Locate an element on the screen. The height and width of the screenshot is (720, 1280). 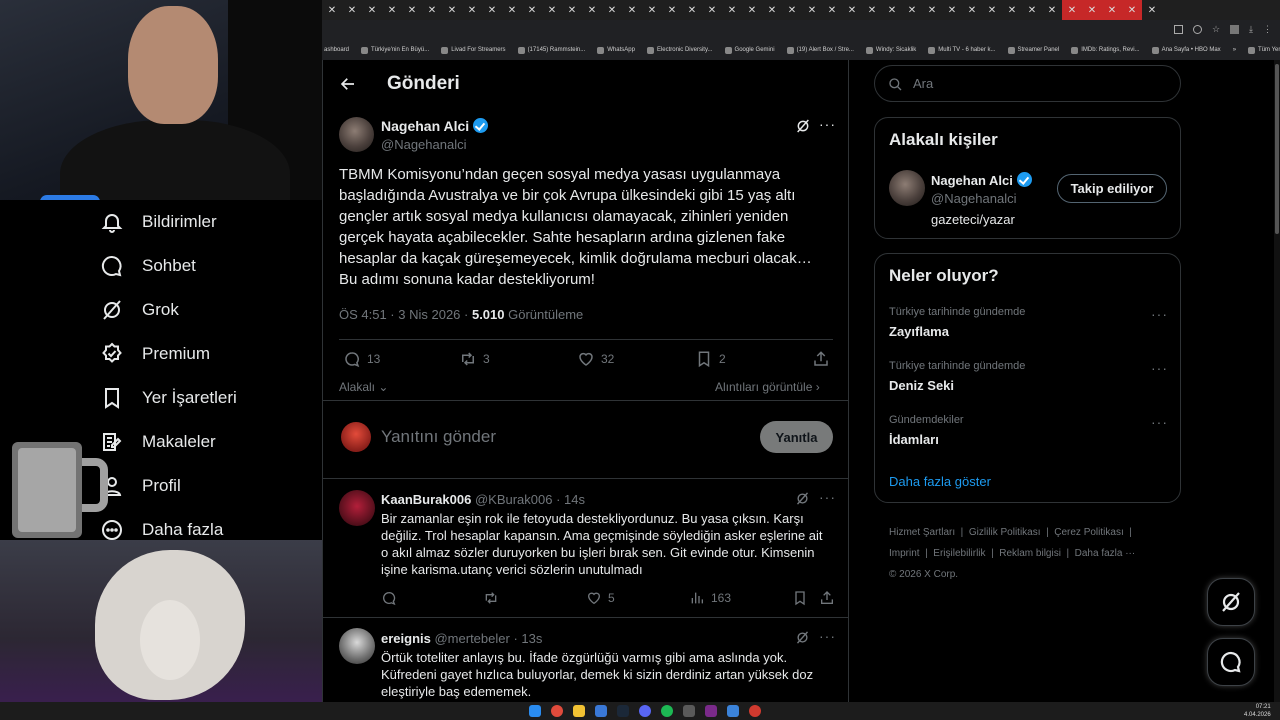
trend-item: Gündemdekiler İdamları ··· is located at coordinates (1027, 433).